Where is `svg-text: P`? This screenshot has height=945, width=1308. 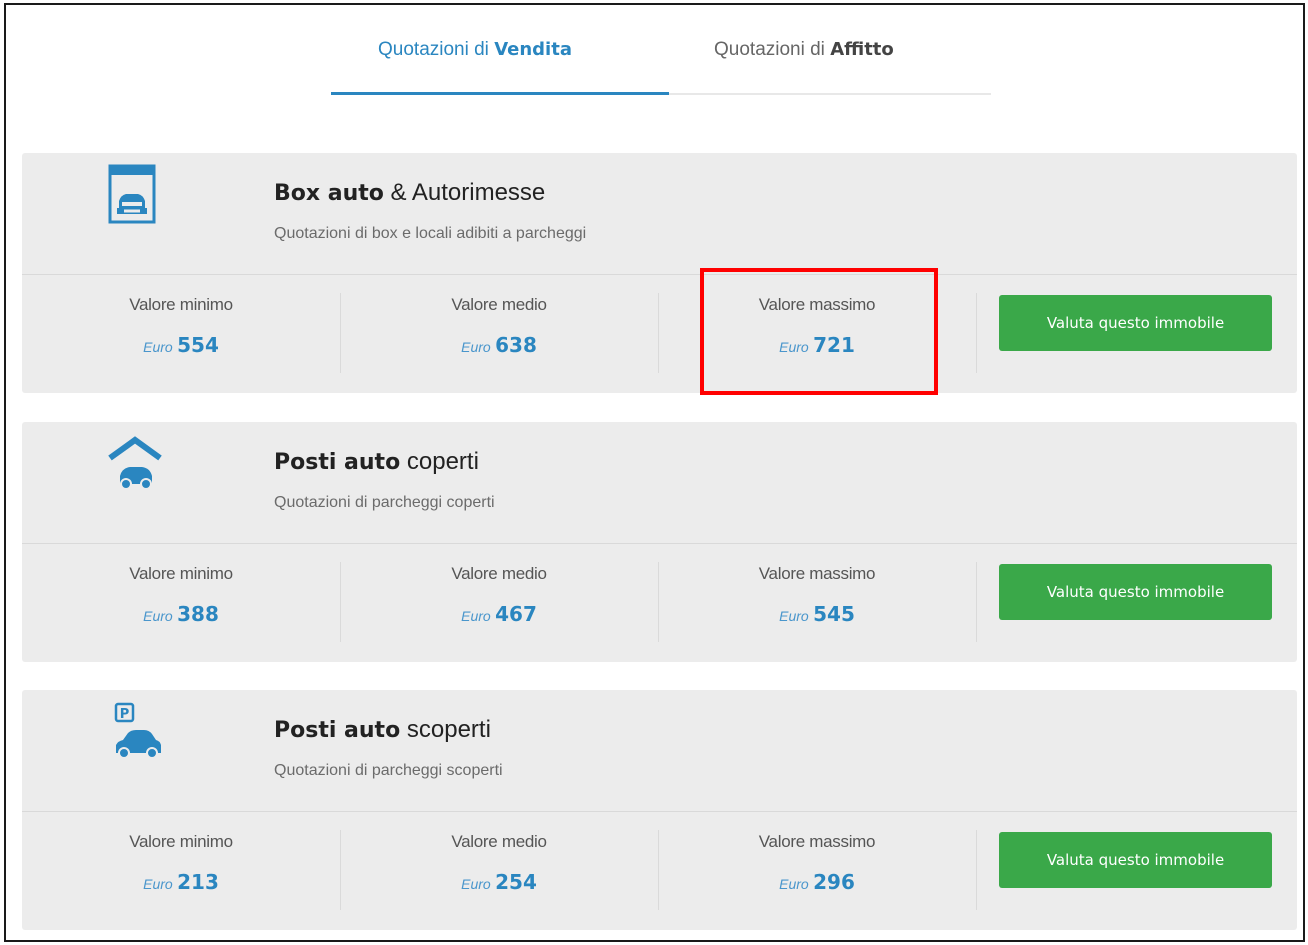 svg-text: P is located at coordinates (125, 714).